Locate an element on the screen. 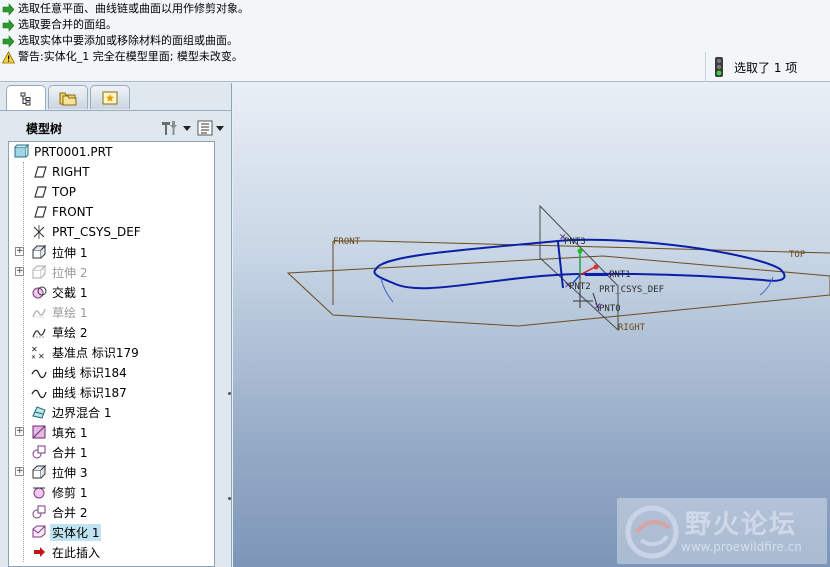  tree-item-label: 修剪 1 is located at coordinates (70, 492).